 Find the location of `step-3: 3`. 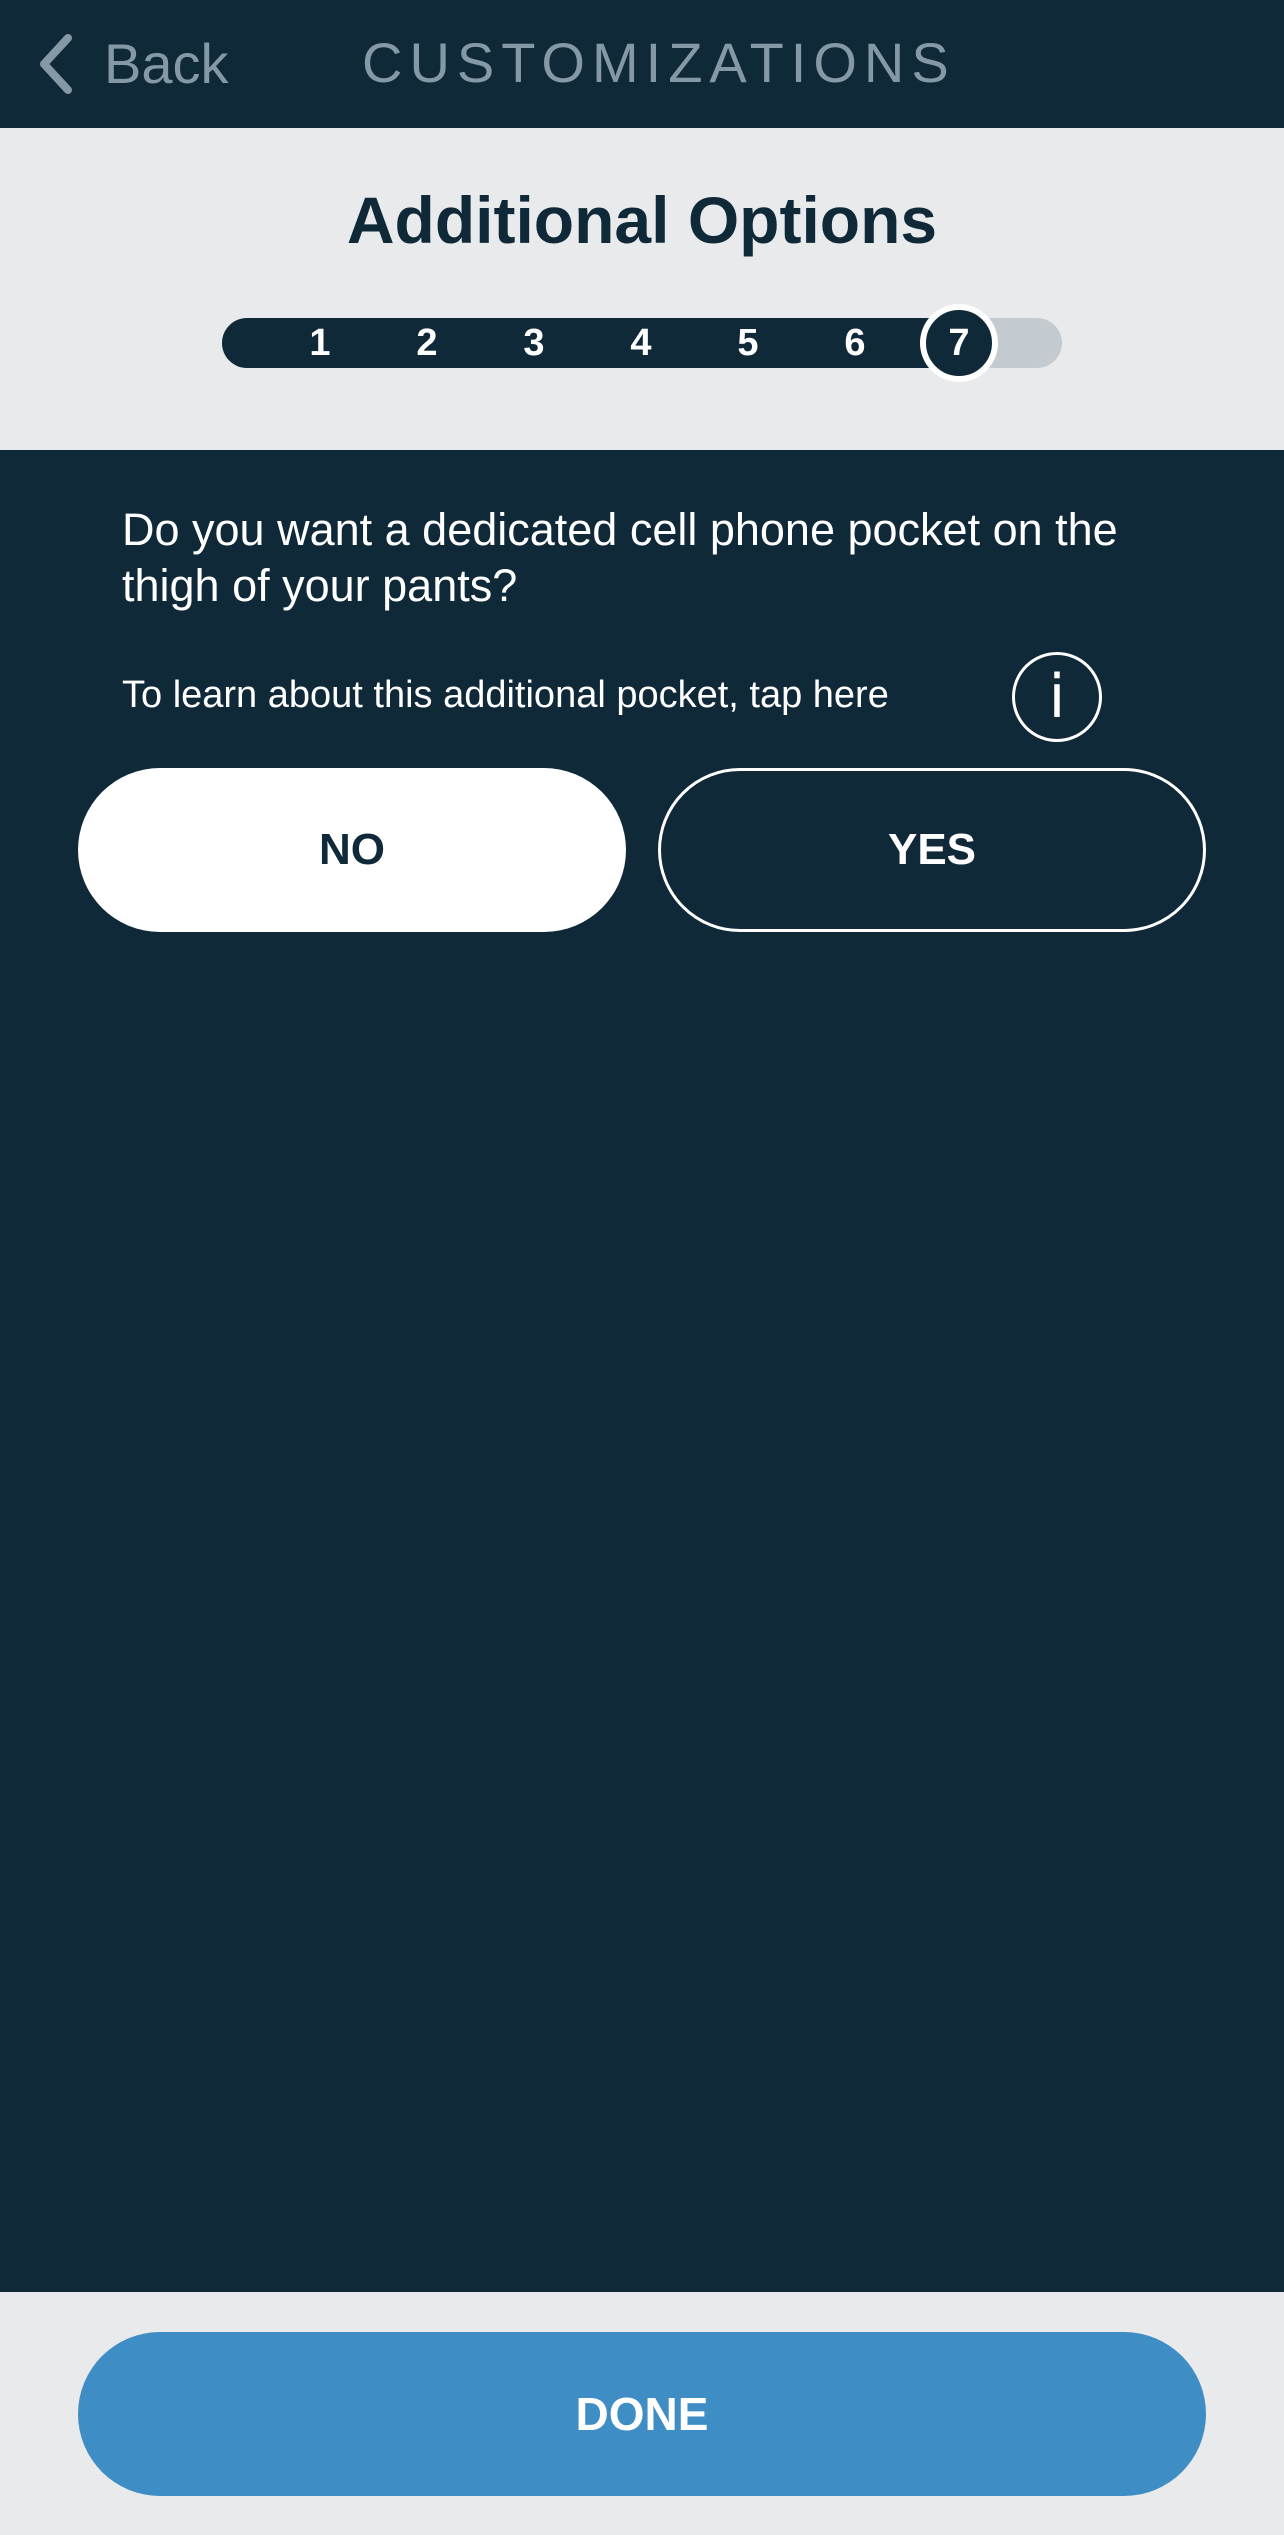

step-3: 3 is located at coordinates (534, 343).